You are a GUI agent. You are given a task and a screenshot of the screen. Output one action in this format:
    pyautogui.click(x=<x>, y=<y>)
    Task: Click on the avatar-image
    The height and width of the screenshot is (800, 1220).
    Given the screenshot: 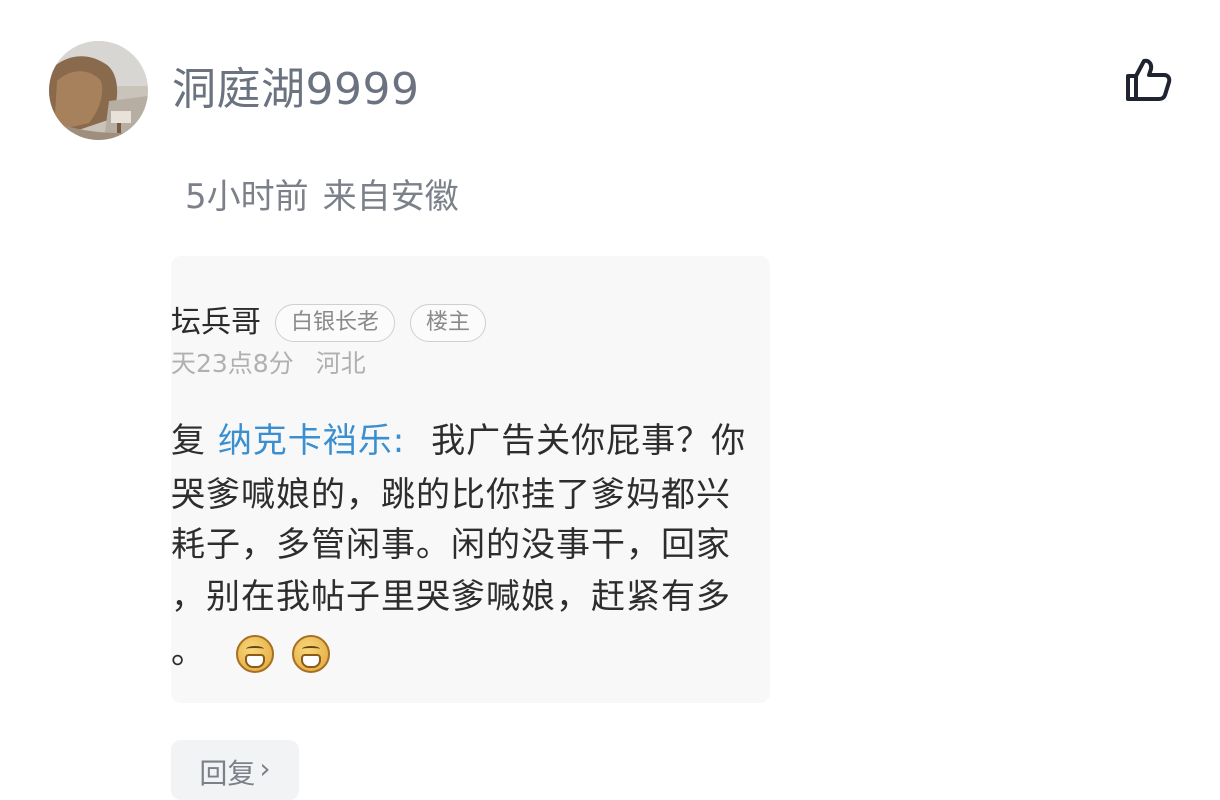 What is the action you would take?
    pyautogui.click(x=98, y=90)
    